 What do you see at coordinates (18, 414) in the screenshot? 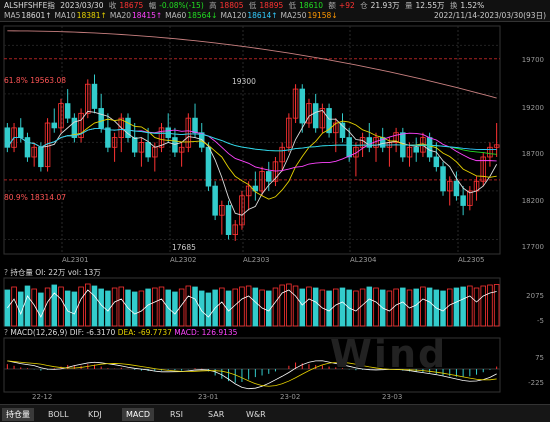
I see `tab-oi: 持仓量` at bounding box center [18, 414].